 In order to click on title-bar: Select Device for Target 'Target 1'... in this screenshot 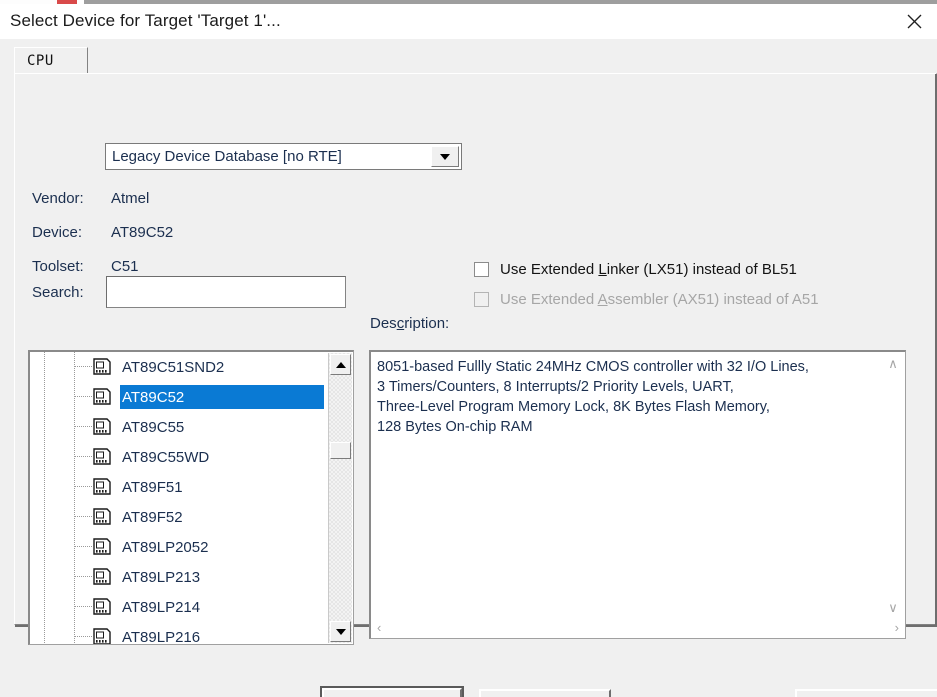, I will do `click(468, 21)`.